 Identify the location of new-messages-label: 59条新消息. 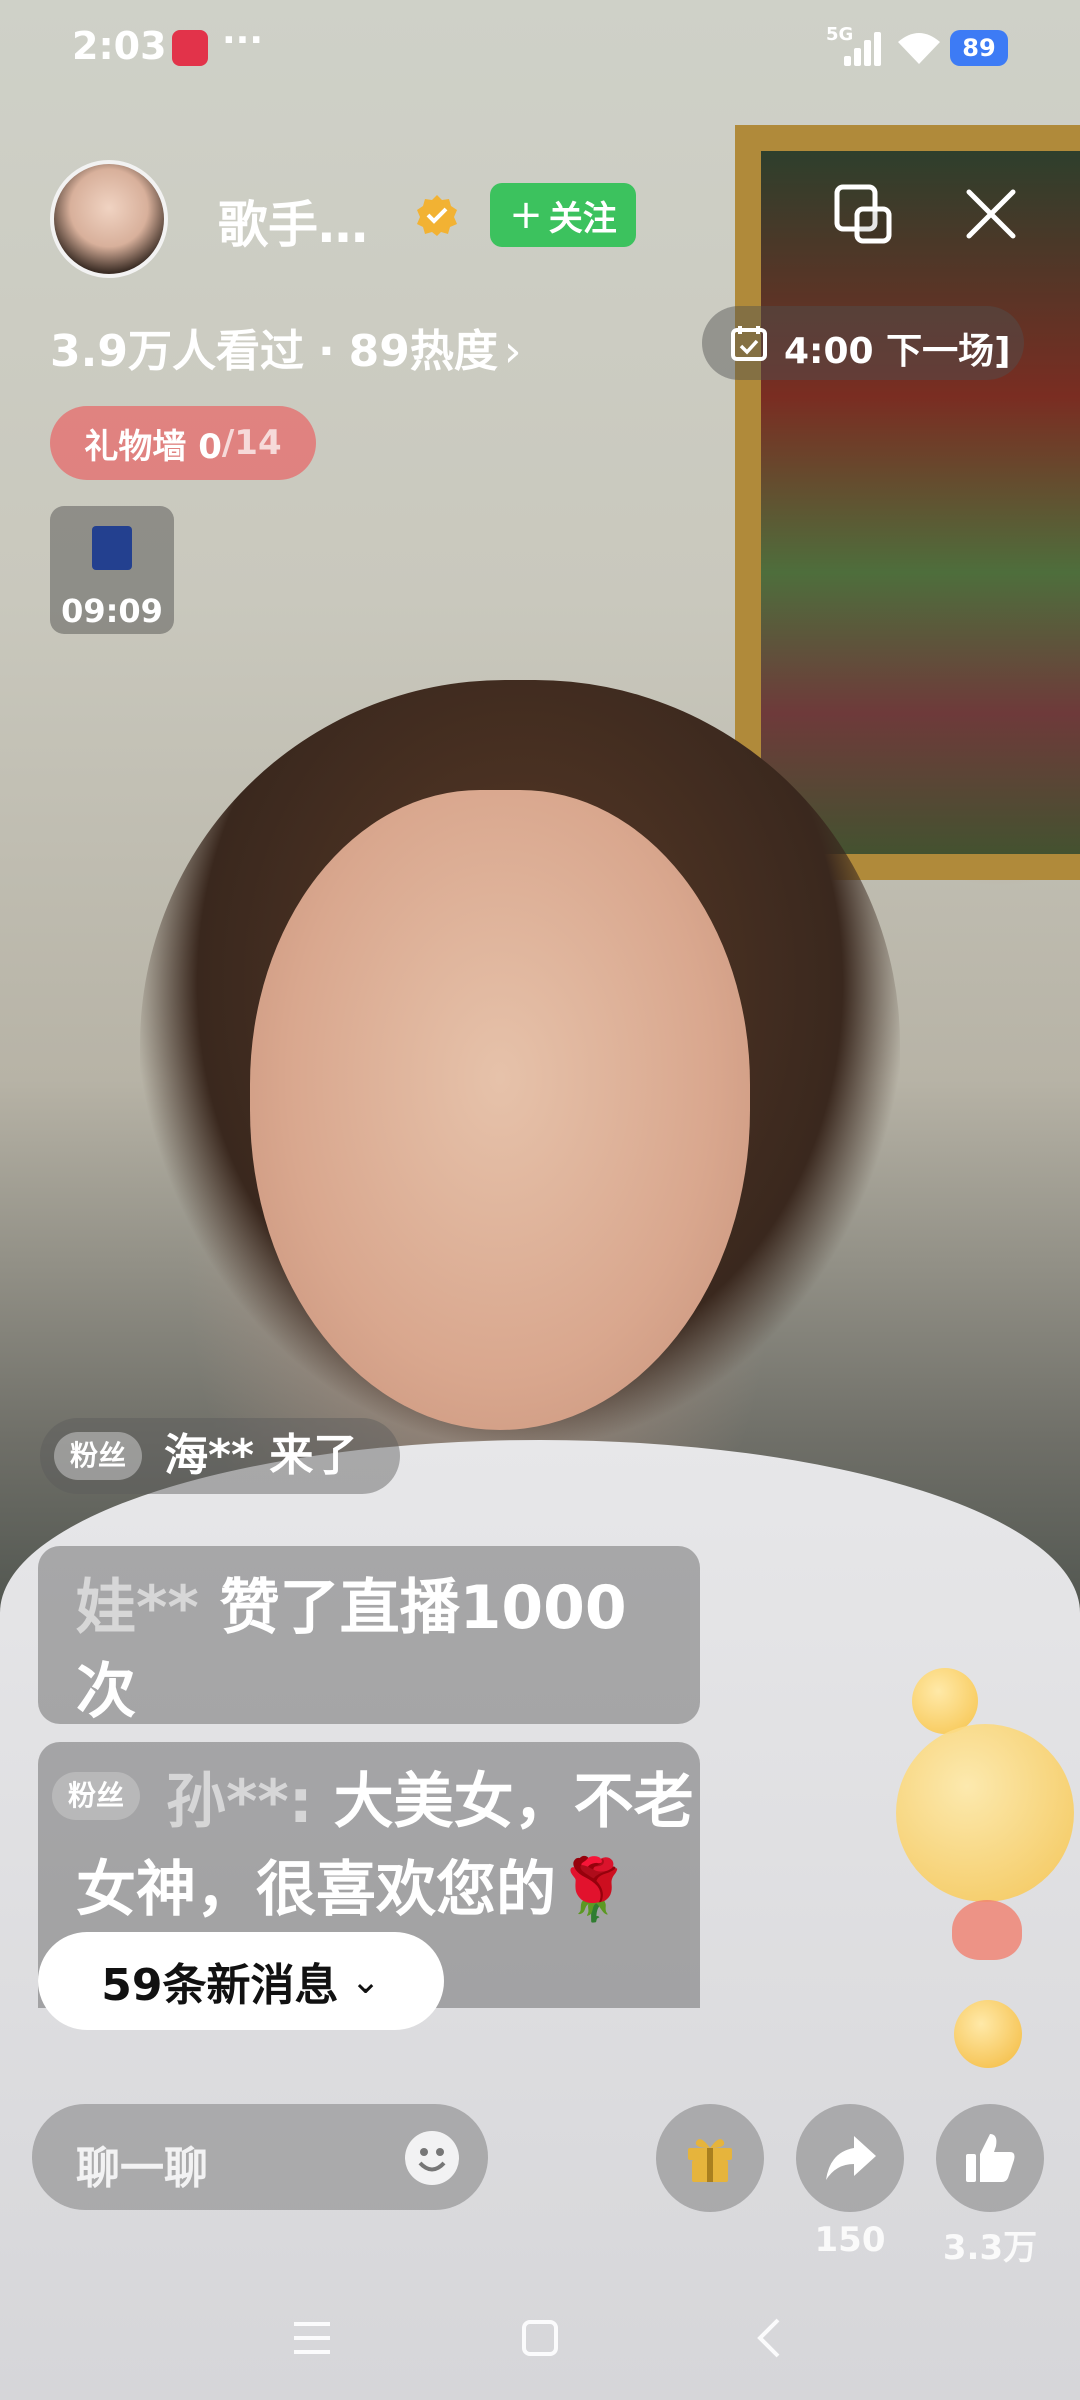
(220, 1985).